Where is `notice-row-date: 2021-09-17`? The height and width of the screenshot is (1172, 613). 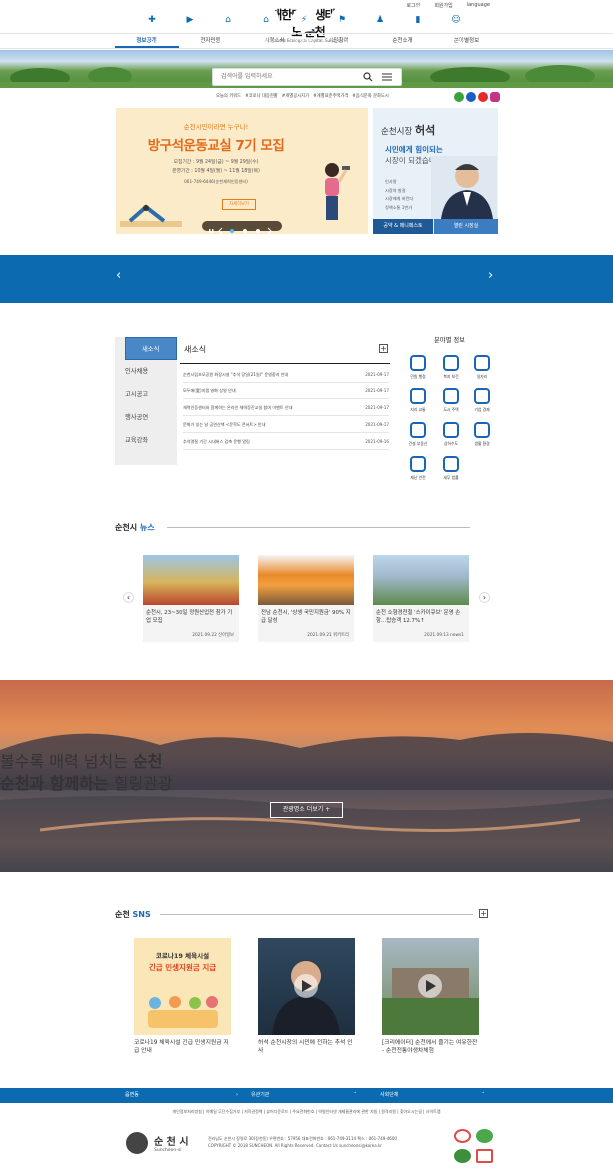
notice-row-date: 2021-09-17 is located at coordinates (377, 407).